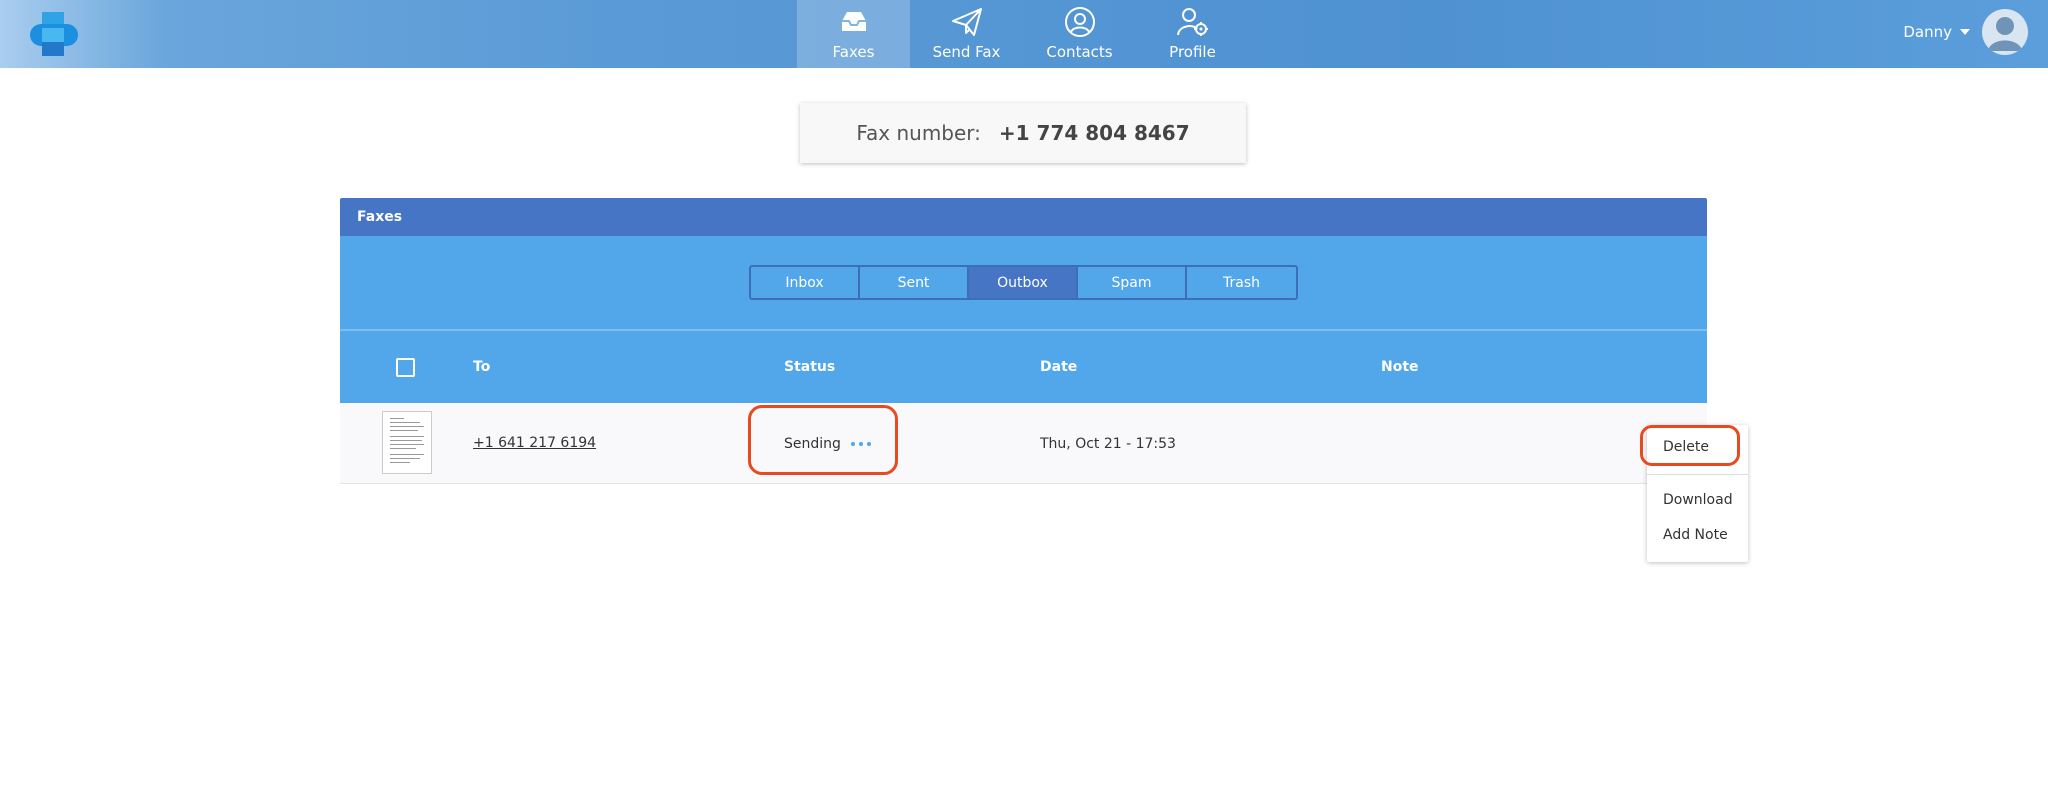 This screenshot has width=2048, height=789. I want to click on nav-faxes: Faxes, so click(853, 34).